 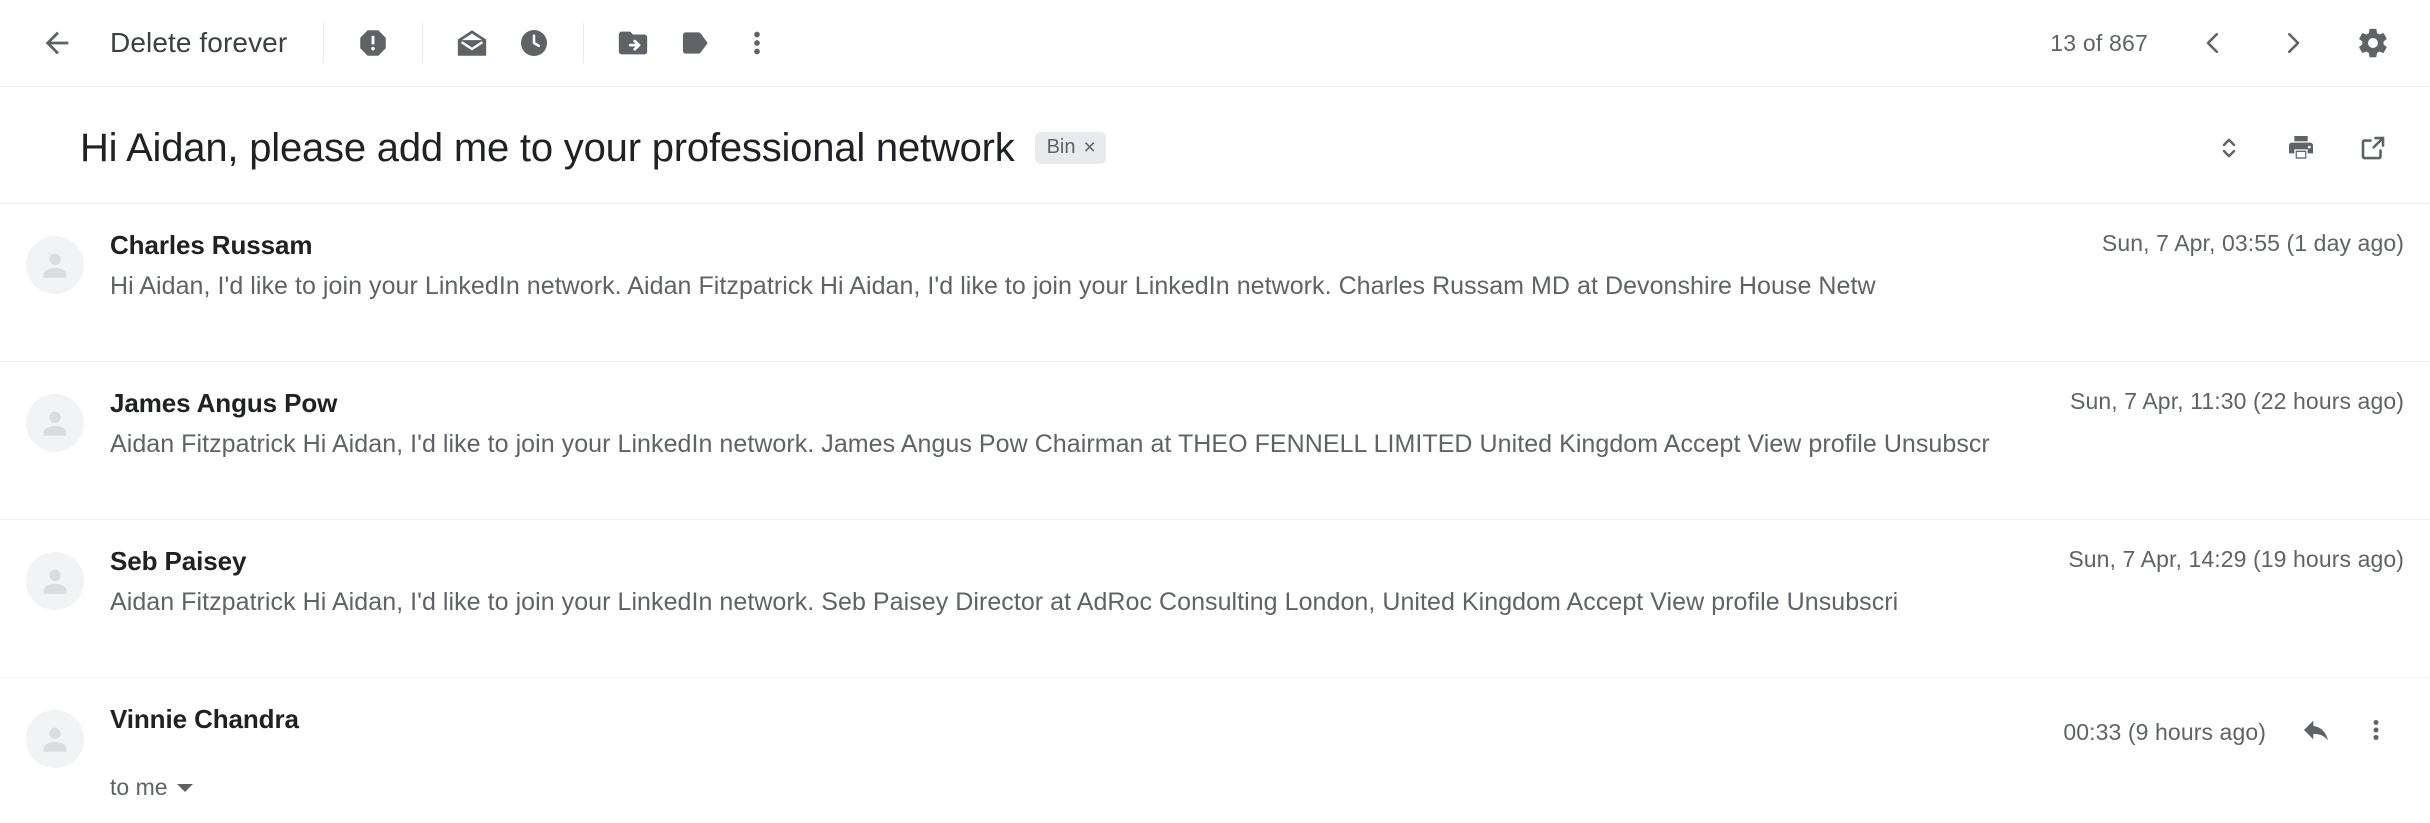 I want to click on clock-snooze-icon, so click(x=534, y=43).